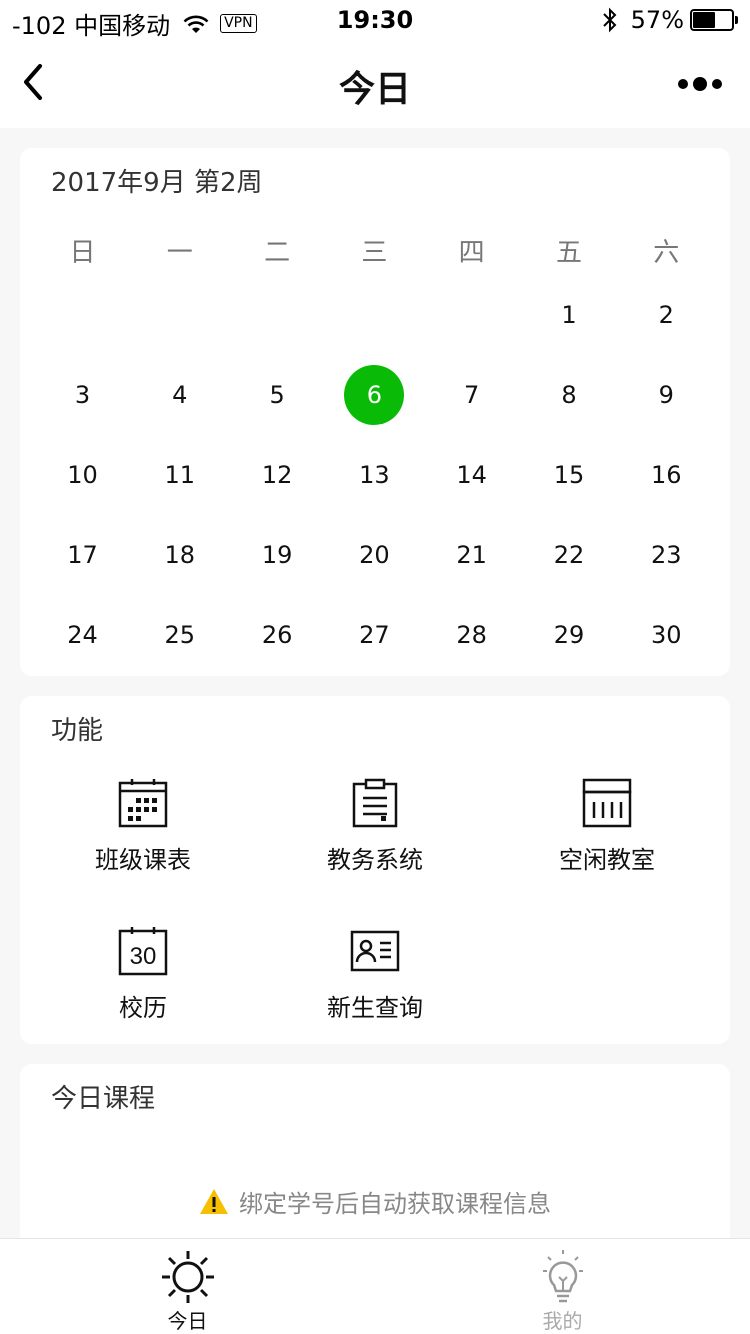 The image size is (750, 1334). What do you see at coordinates (666, 395) in the screenshot?
I see `calendar-day: 9` at bounding box center [666, 395].